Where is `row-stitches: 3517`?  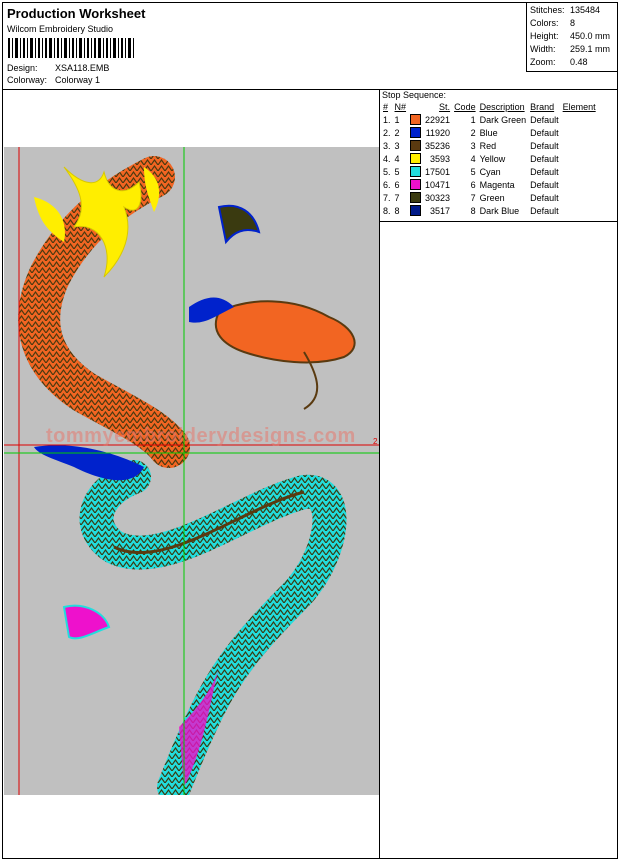
row-stitches: 3517 is located at coordinates (440, 210).